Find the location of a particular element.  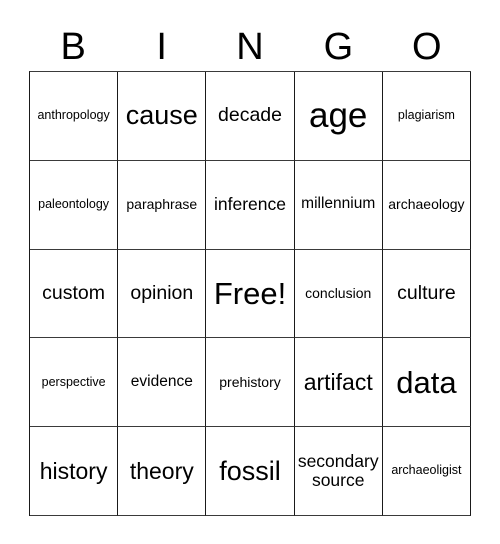

bingo-cell-label: conclusion is located at coordinates (338, 292).